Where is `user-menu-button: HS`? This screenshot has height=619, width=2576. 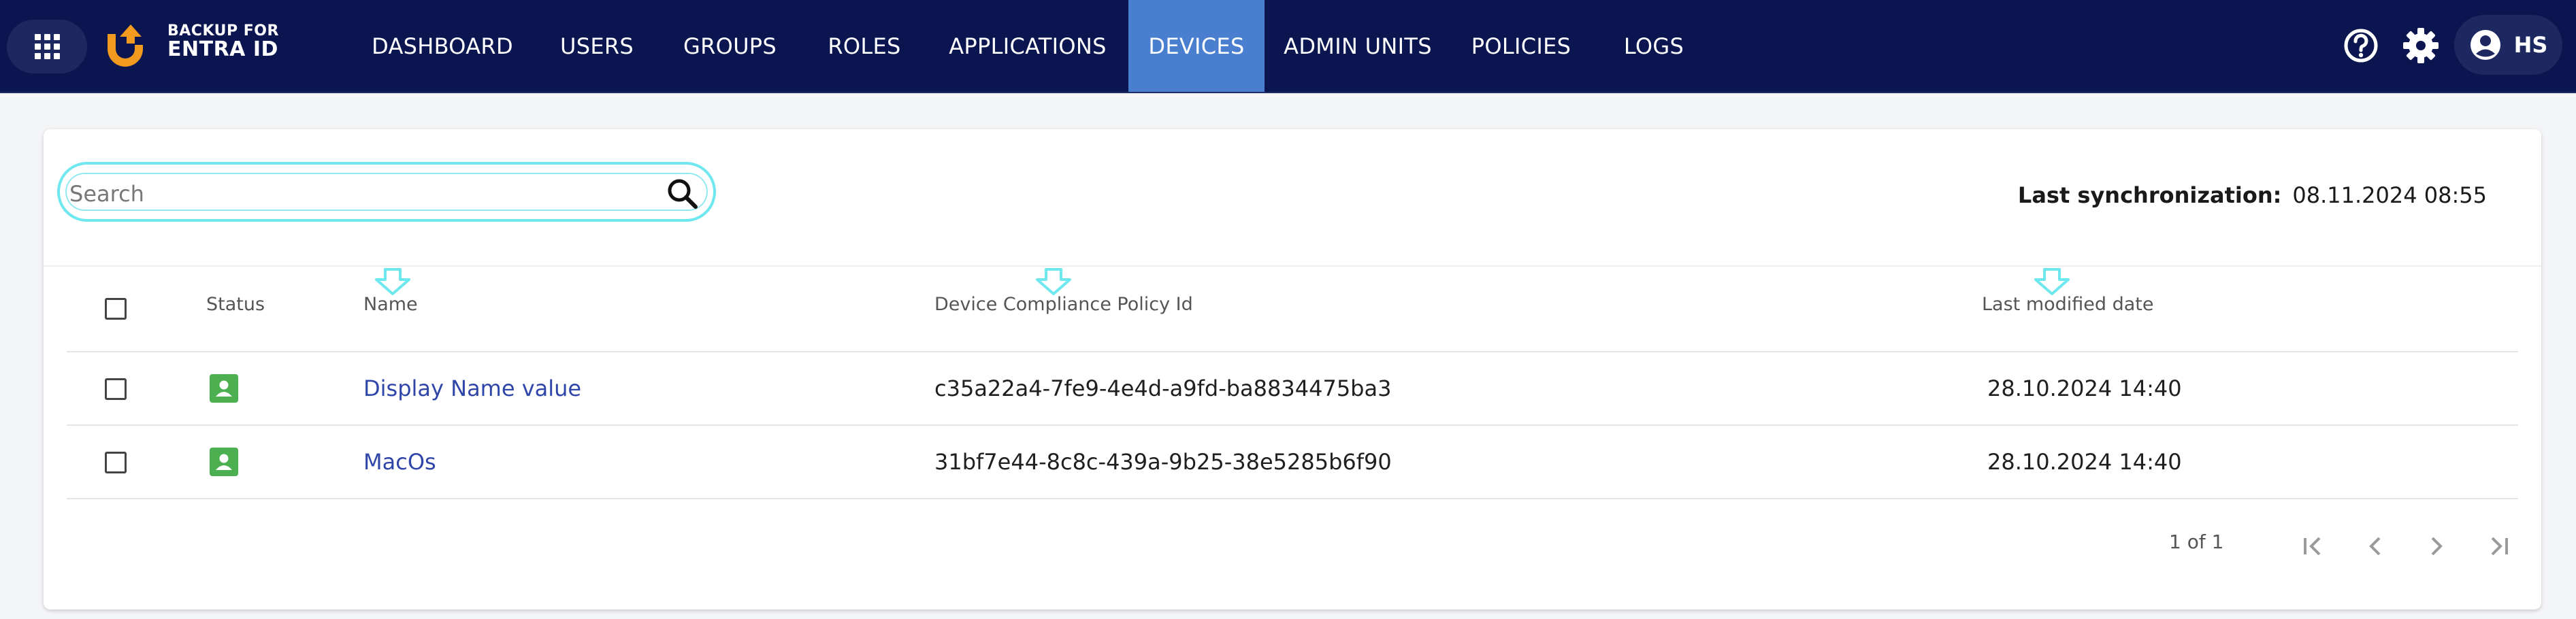 user-menu-button: HS is located at coordinates (2508, 45).